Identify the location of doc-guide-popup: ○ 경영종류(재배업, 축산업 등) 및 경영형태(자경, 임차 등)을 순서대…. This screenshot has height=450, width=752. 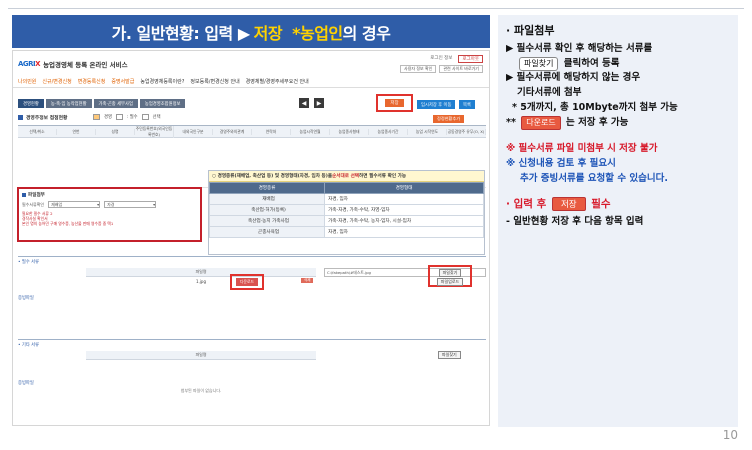
(346, 212).